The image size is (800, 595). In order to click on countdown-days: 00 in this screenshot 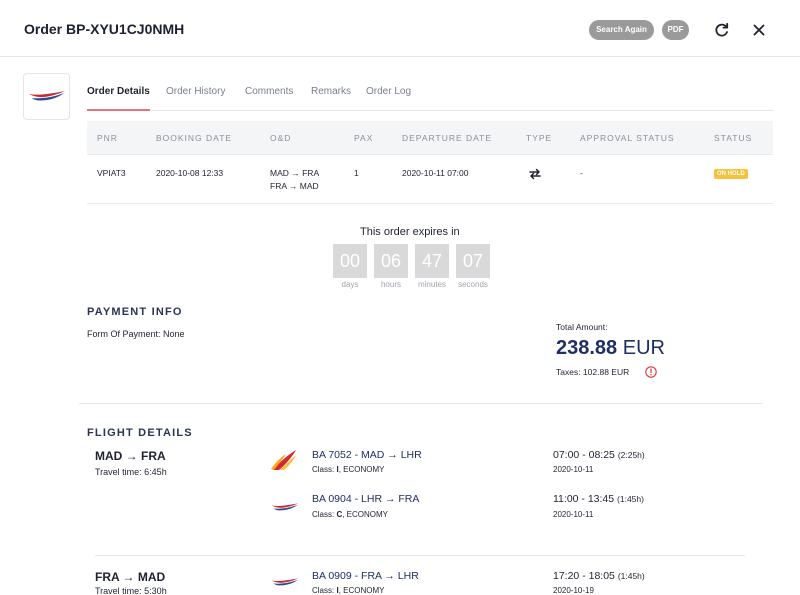, I will do `click(350, 261)`.